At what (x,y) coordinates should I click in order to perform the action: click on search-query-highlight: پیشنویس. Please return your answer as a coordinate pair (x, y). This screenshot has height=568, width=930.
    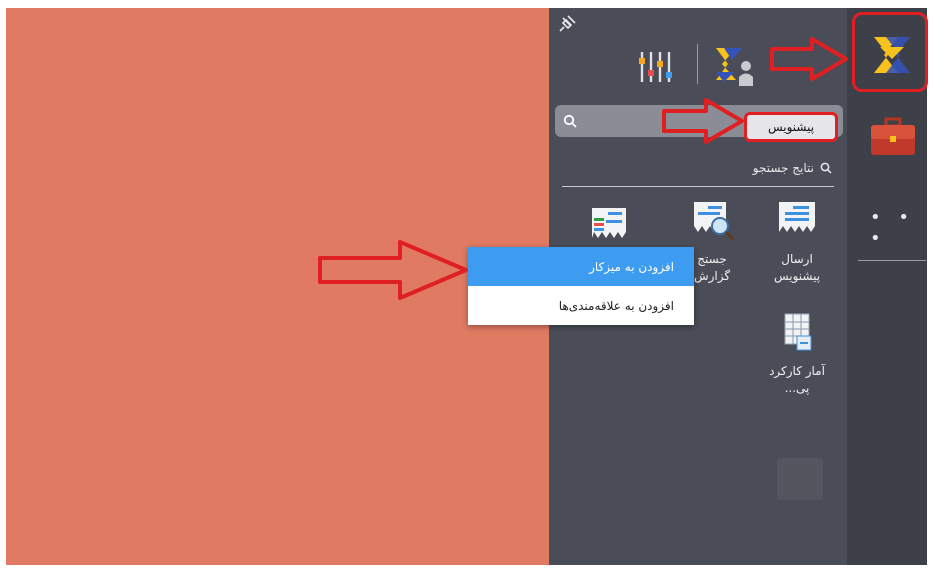
    Looking at the image, I should click on (791, 127).